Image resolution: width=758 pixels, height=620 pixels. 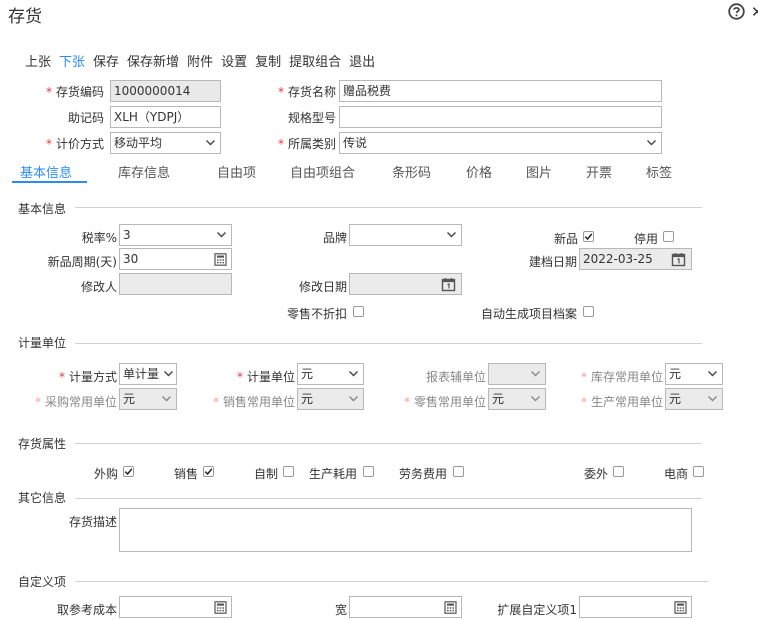 What do you see at coordinates (539, 171) in the screenshot?
I see `tab-images: 图片` at bounding box center [539, 171].